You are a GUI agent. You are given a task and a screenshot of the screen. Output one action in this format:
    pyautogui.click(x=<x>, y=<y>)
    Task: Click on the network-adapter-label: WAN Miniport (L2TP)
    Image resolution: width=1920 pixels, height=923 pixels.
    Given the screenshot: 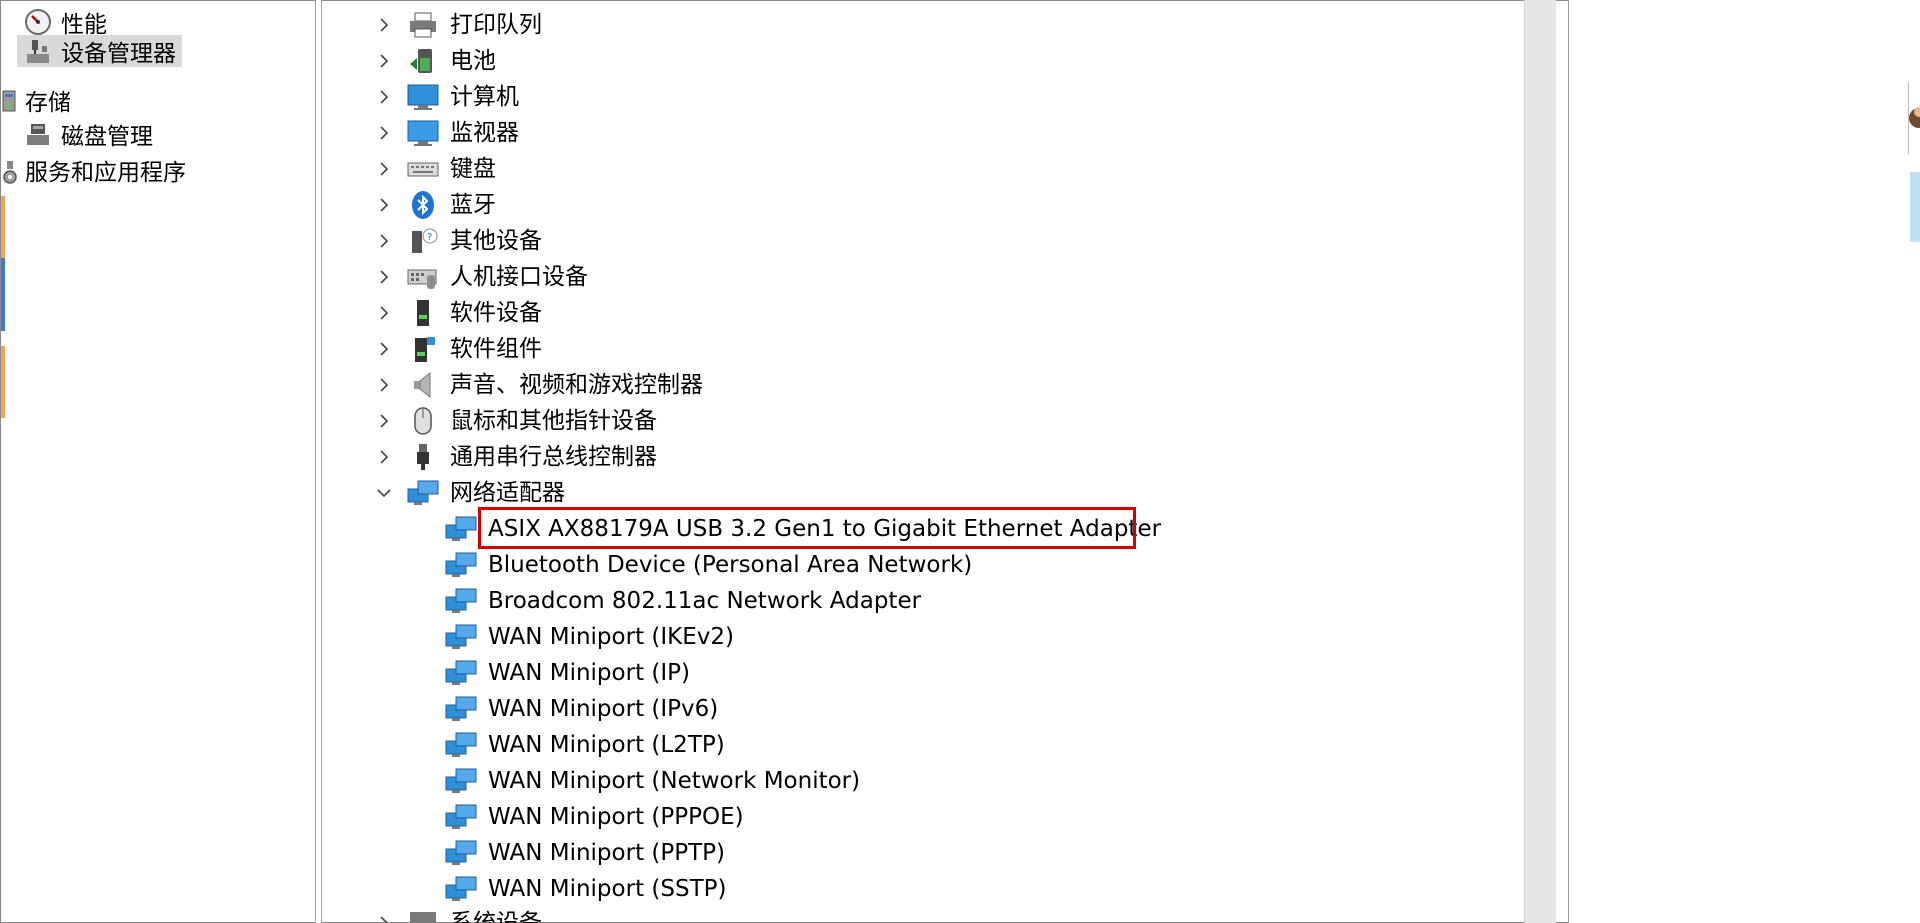 What is the action you would take?
    pyautogui.click(x=606, y=745)
    